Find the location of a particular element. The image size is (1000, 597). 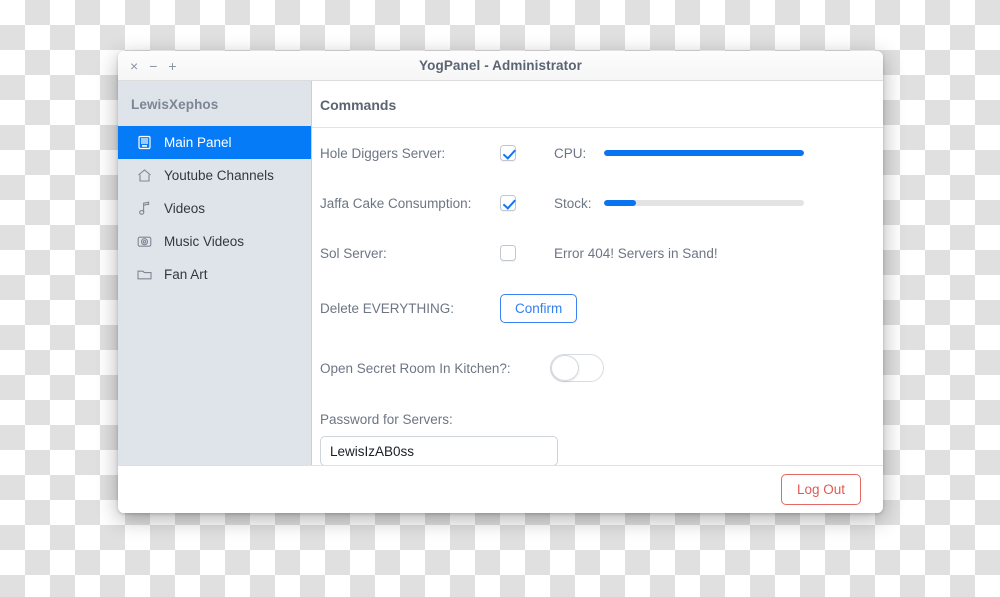

sidebar-item-fan-art: Fan Art is located at coordinates (214, 274).